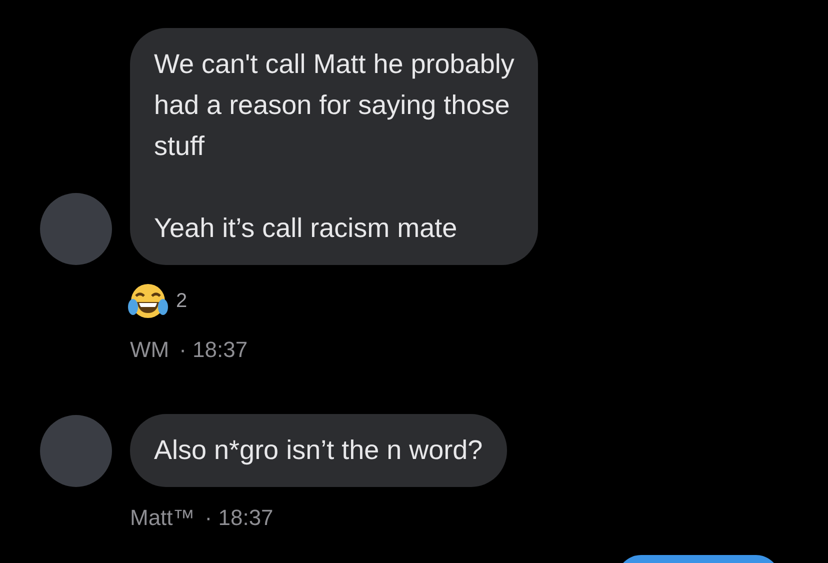 This screenshot has height=563, width=828. Describe the element at coordinates (318, 450) in the screenshot. I see `message-bubble: Also n*gro isn’t the n word?` at that location.